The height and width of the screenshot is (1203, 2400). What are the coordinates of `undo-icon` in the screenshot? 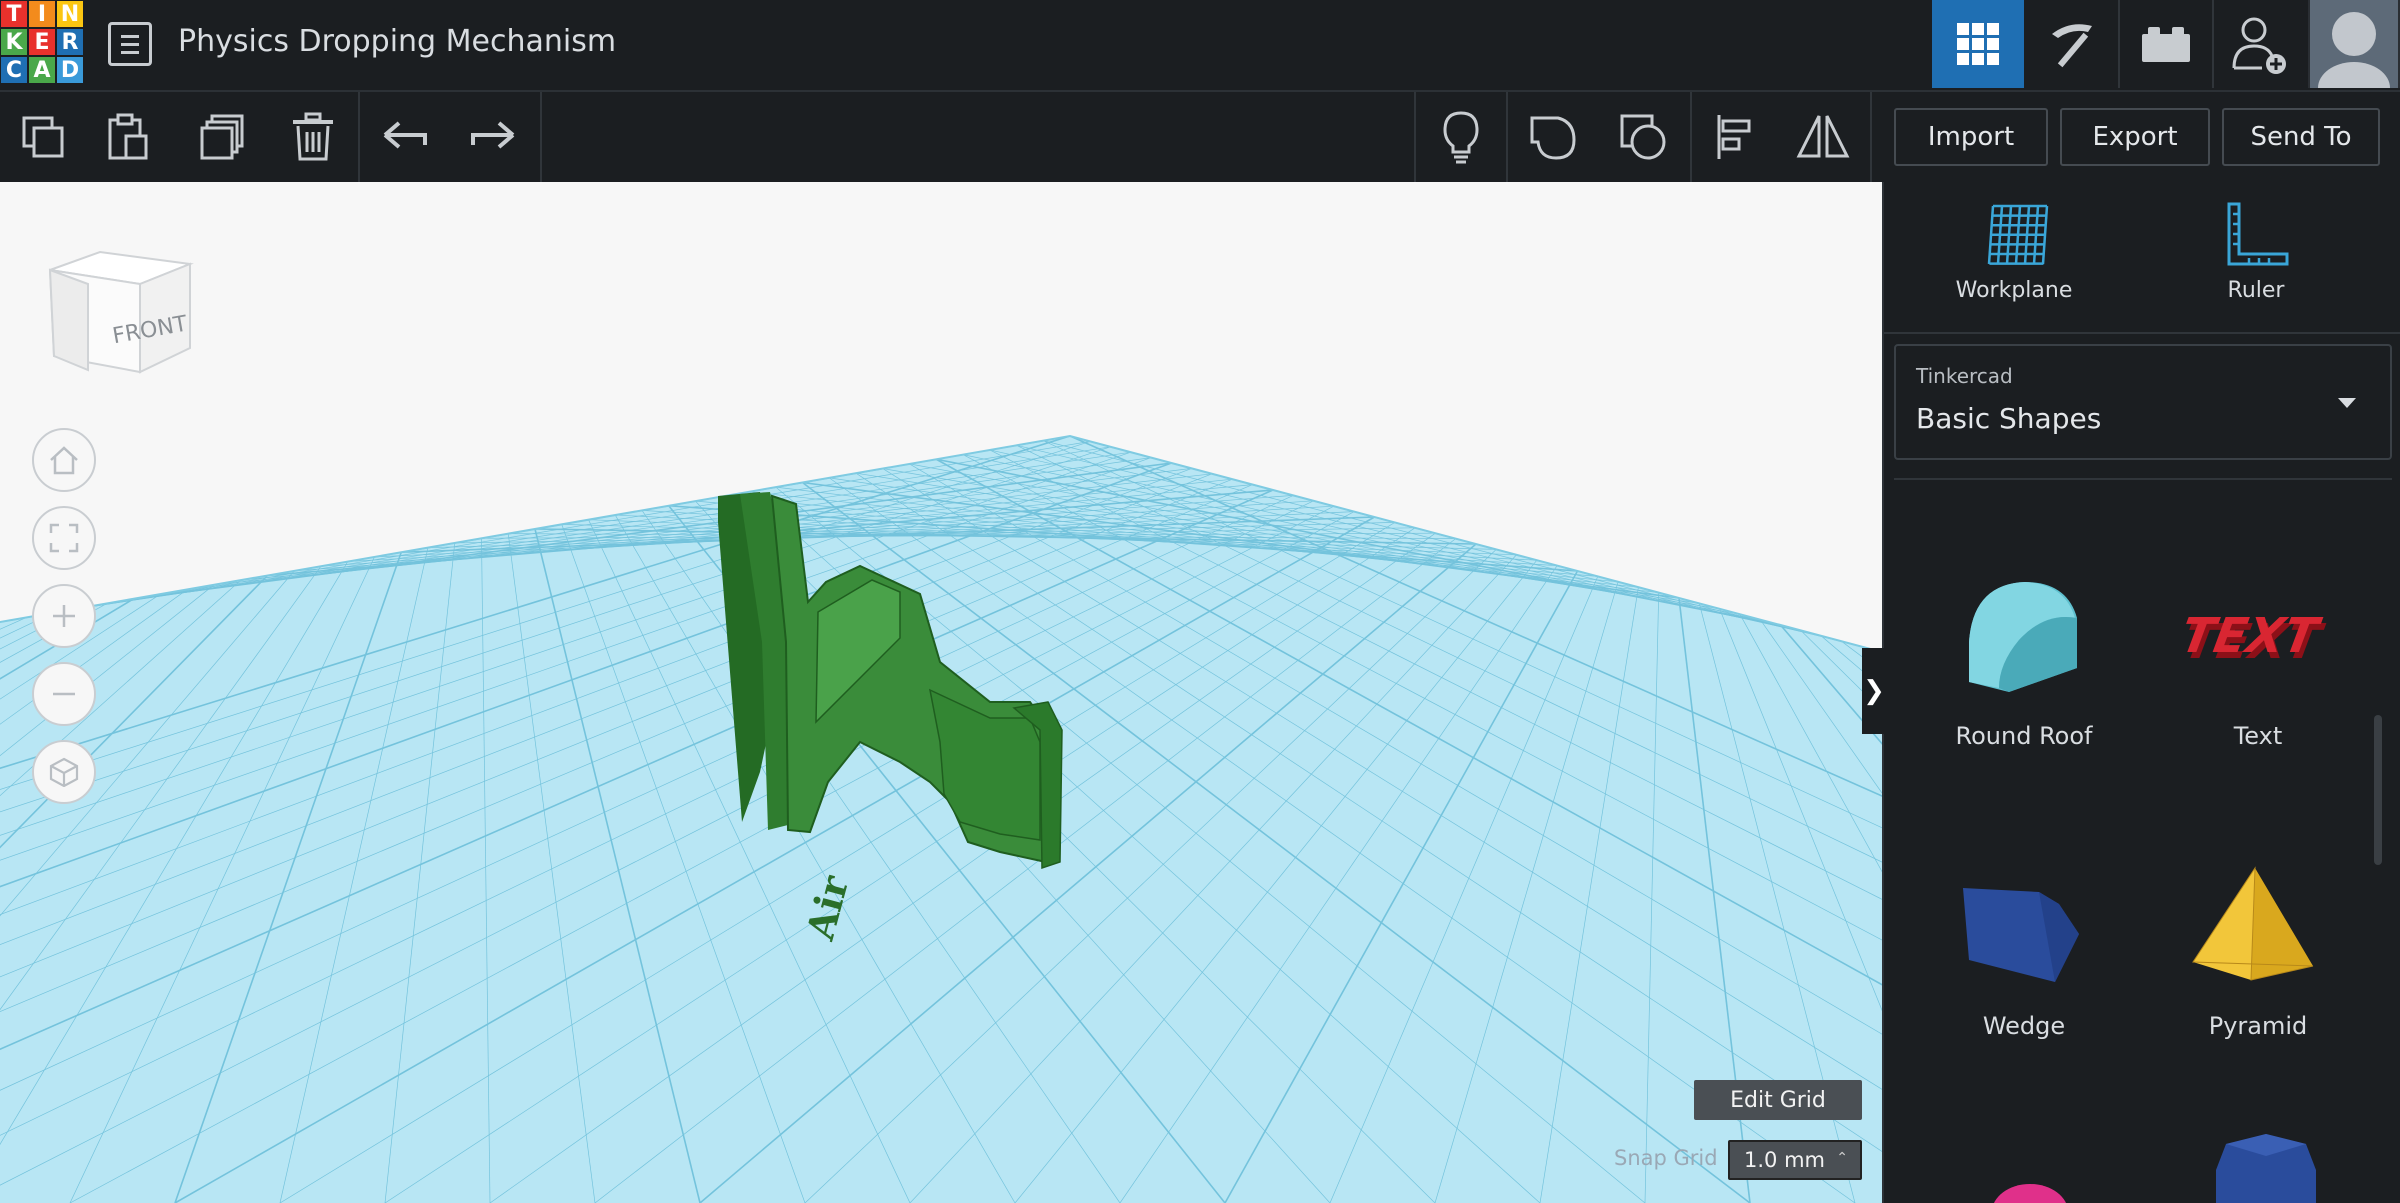 It's located at (405, 135).